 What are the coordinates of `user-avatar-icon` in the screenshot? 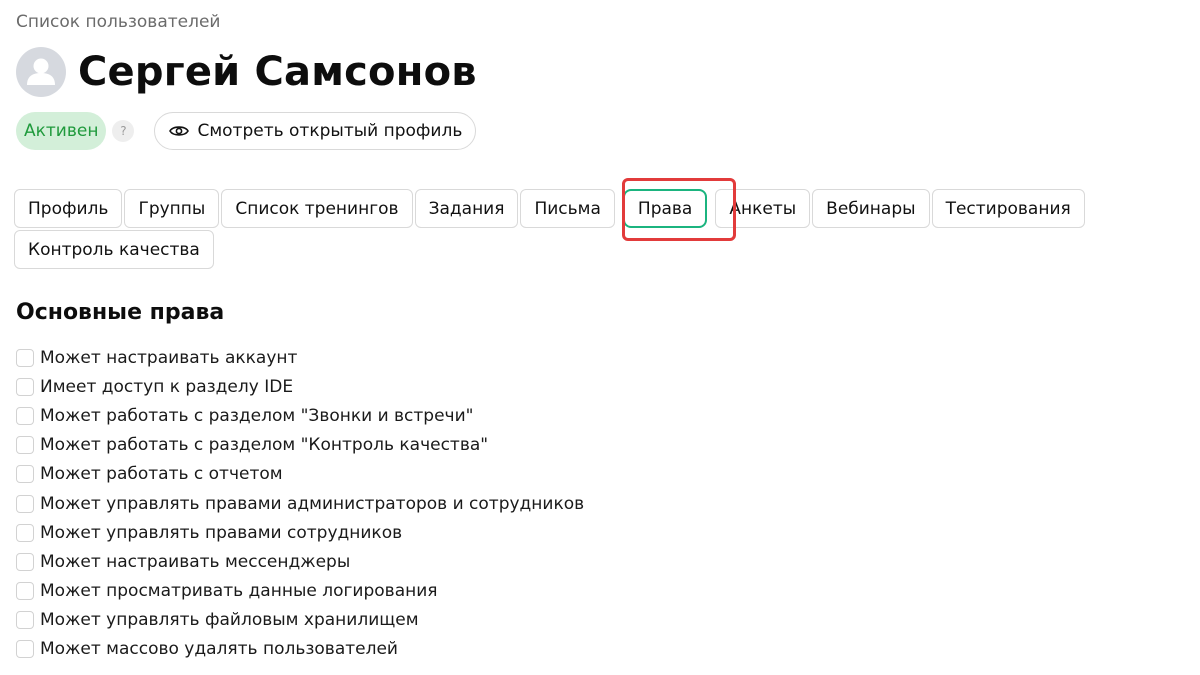 It's located at (41, 72).